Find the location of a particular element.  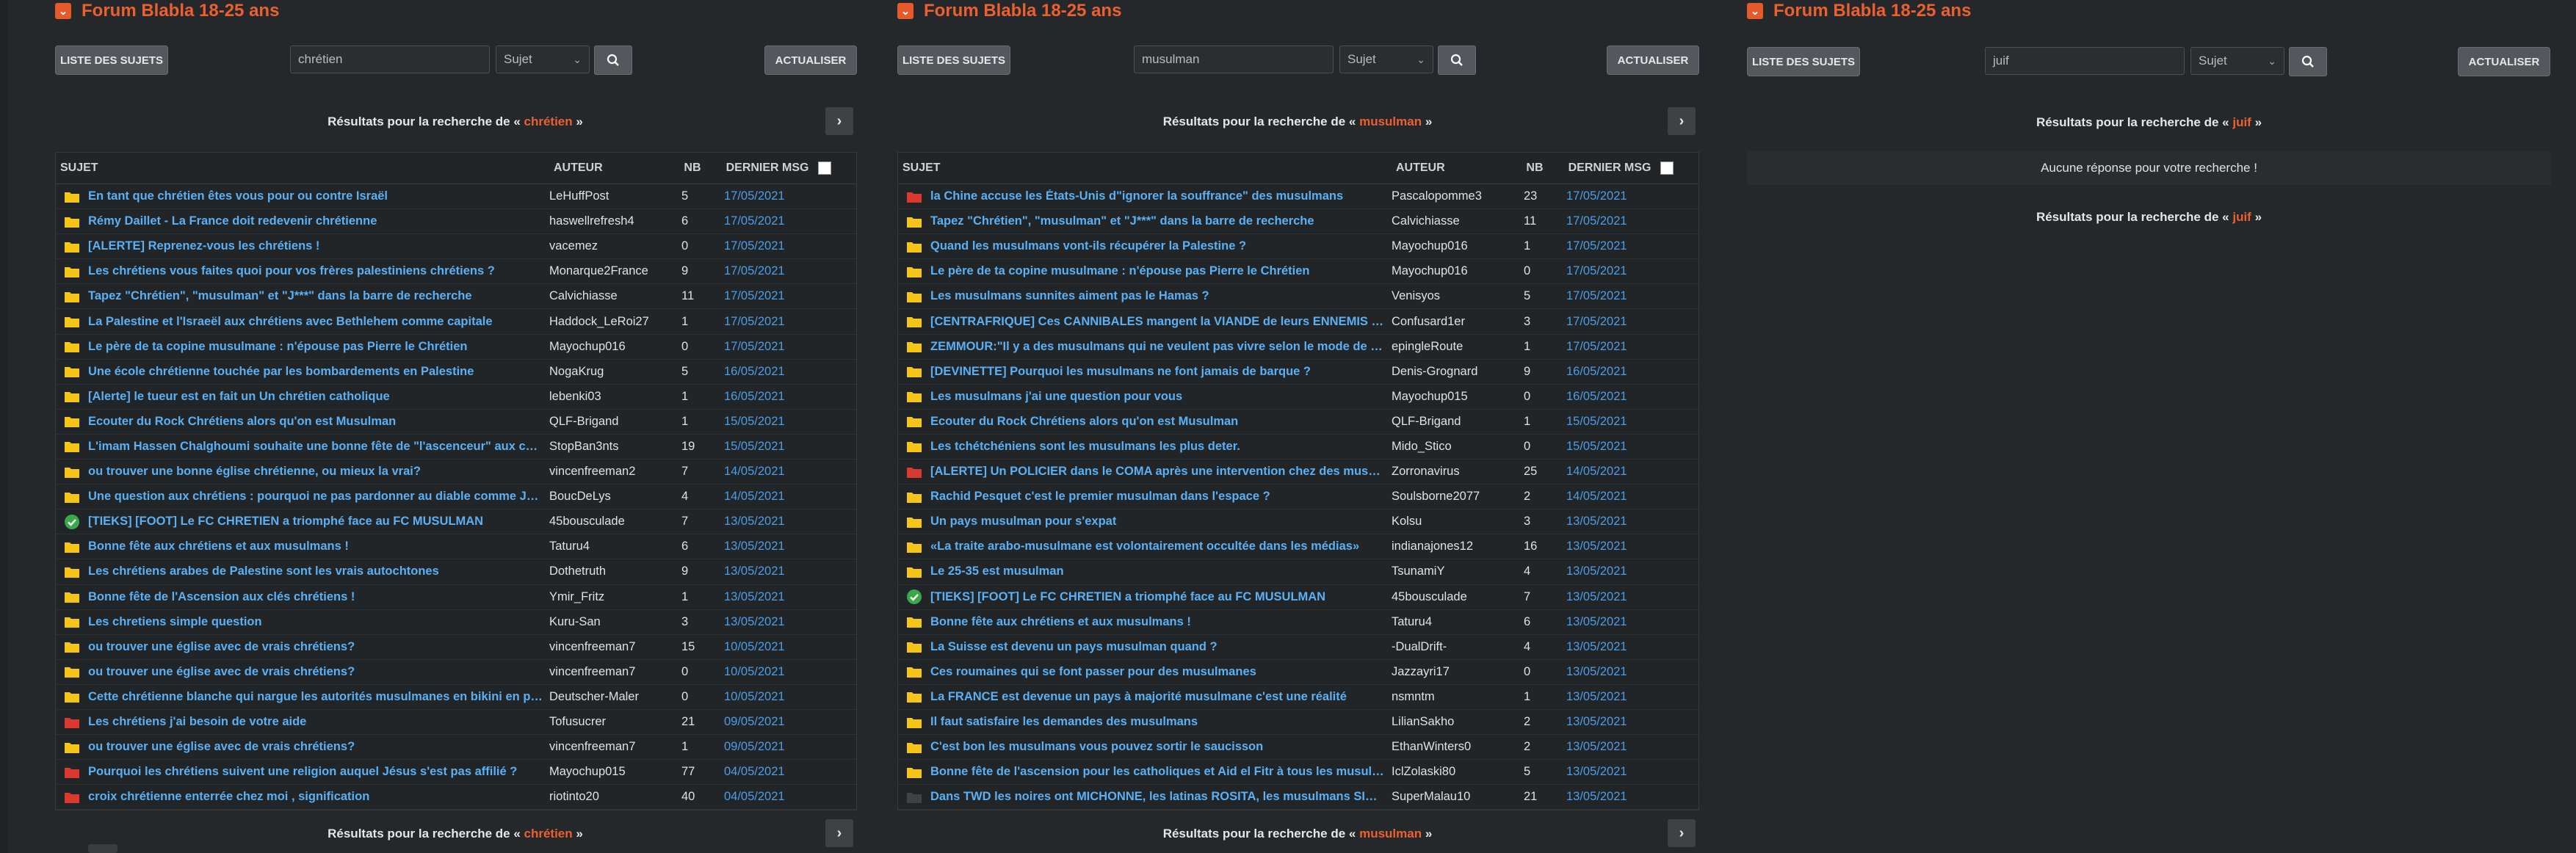

topic-author: Zorronavirus is located at coordinates (1458, 472).